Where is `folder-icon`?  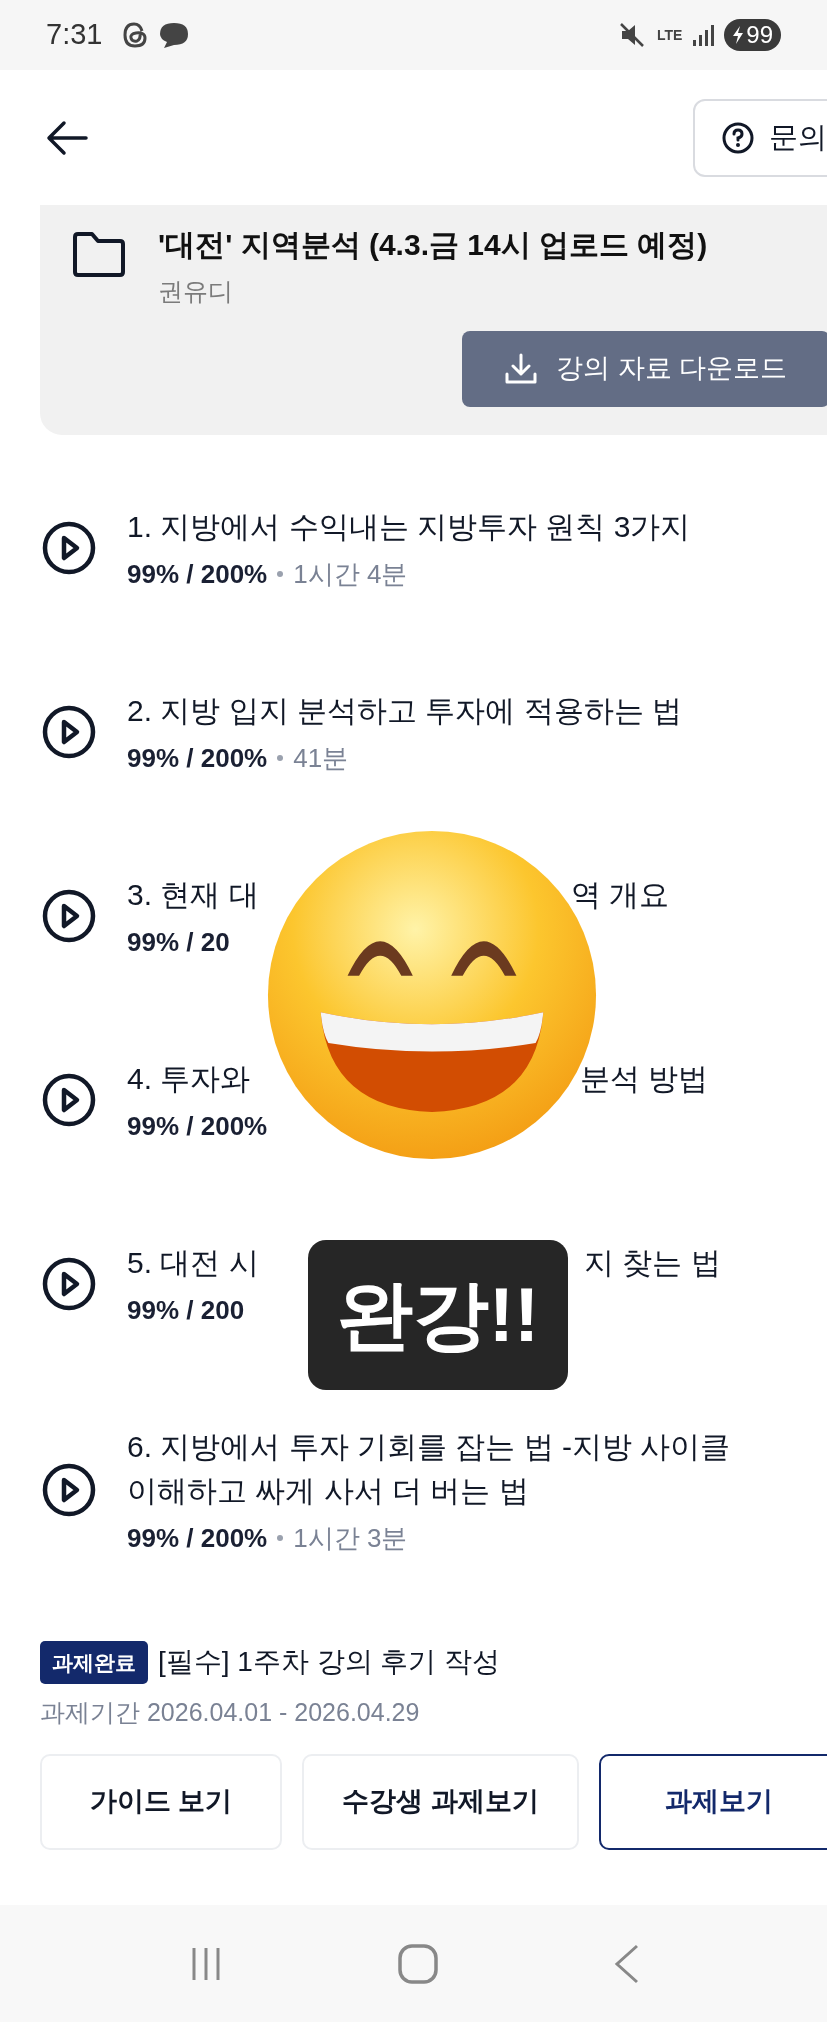
folder-icon is located at coordinates (99, 255).